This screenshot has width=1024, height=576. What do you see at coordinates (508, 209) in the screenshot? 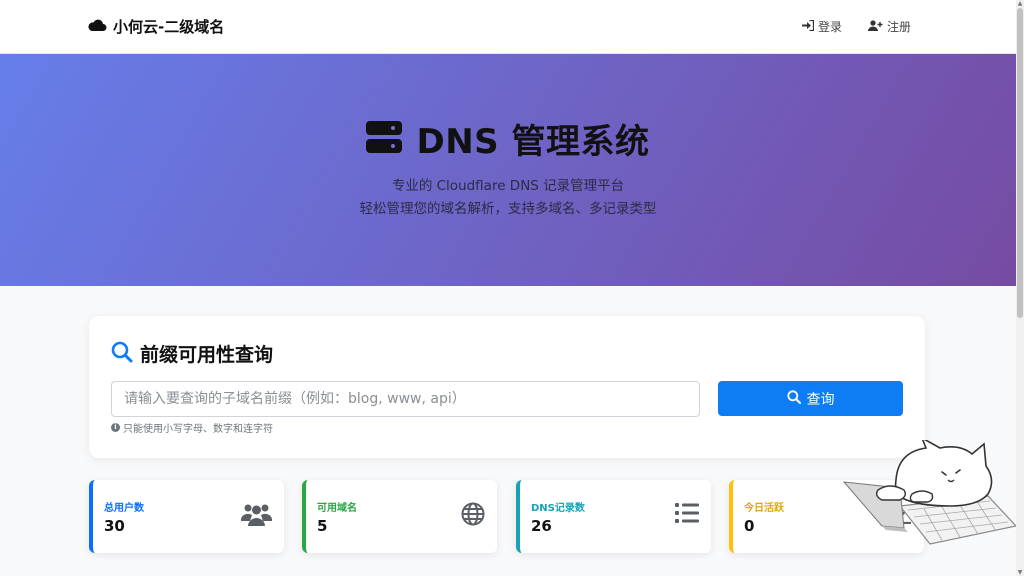
I see `hero-subtitle-line2: 轻松管理您的域名解析，支持多域名、多记录类型` at bounding box center [508, 209].